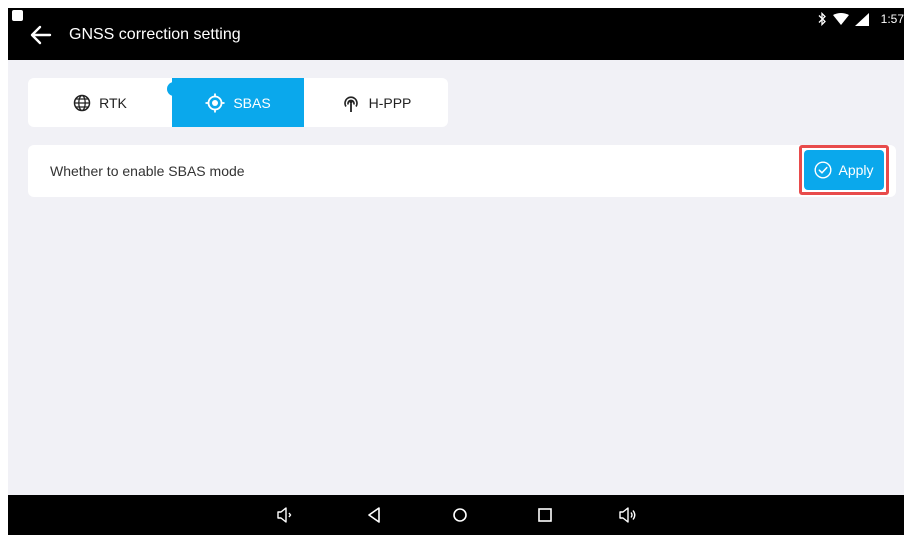 The image size is (904, 535). I want to click on correction-tabs: RTK SBAS H-PPP, so click(238, 102).